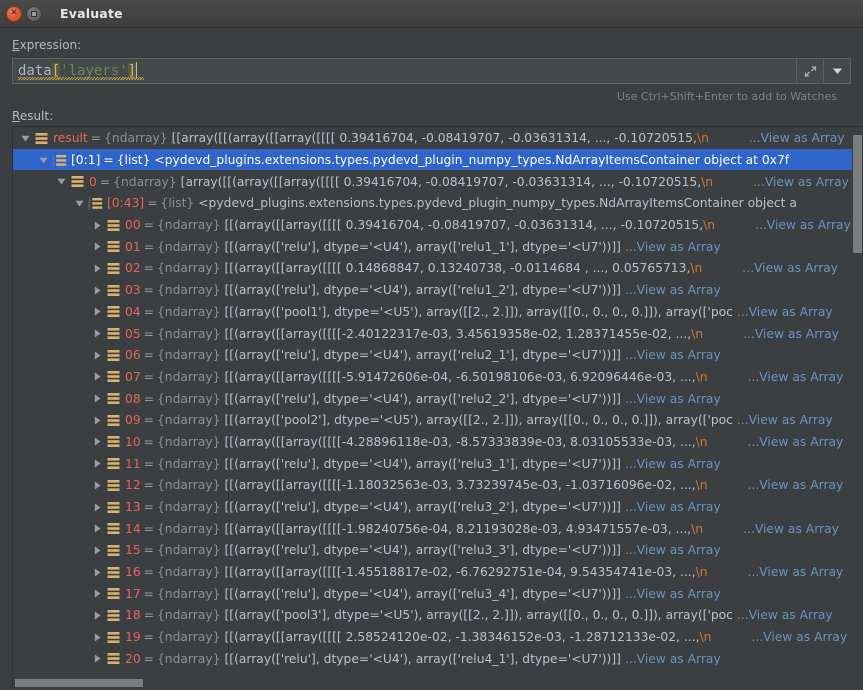 Image resolution: width=863 pixels, height=690 pixels. Describe the element at coordinates (14, 13) in the screenshot. I see `close-icon: ✕` at that location.